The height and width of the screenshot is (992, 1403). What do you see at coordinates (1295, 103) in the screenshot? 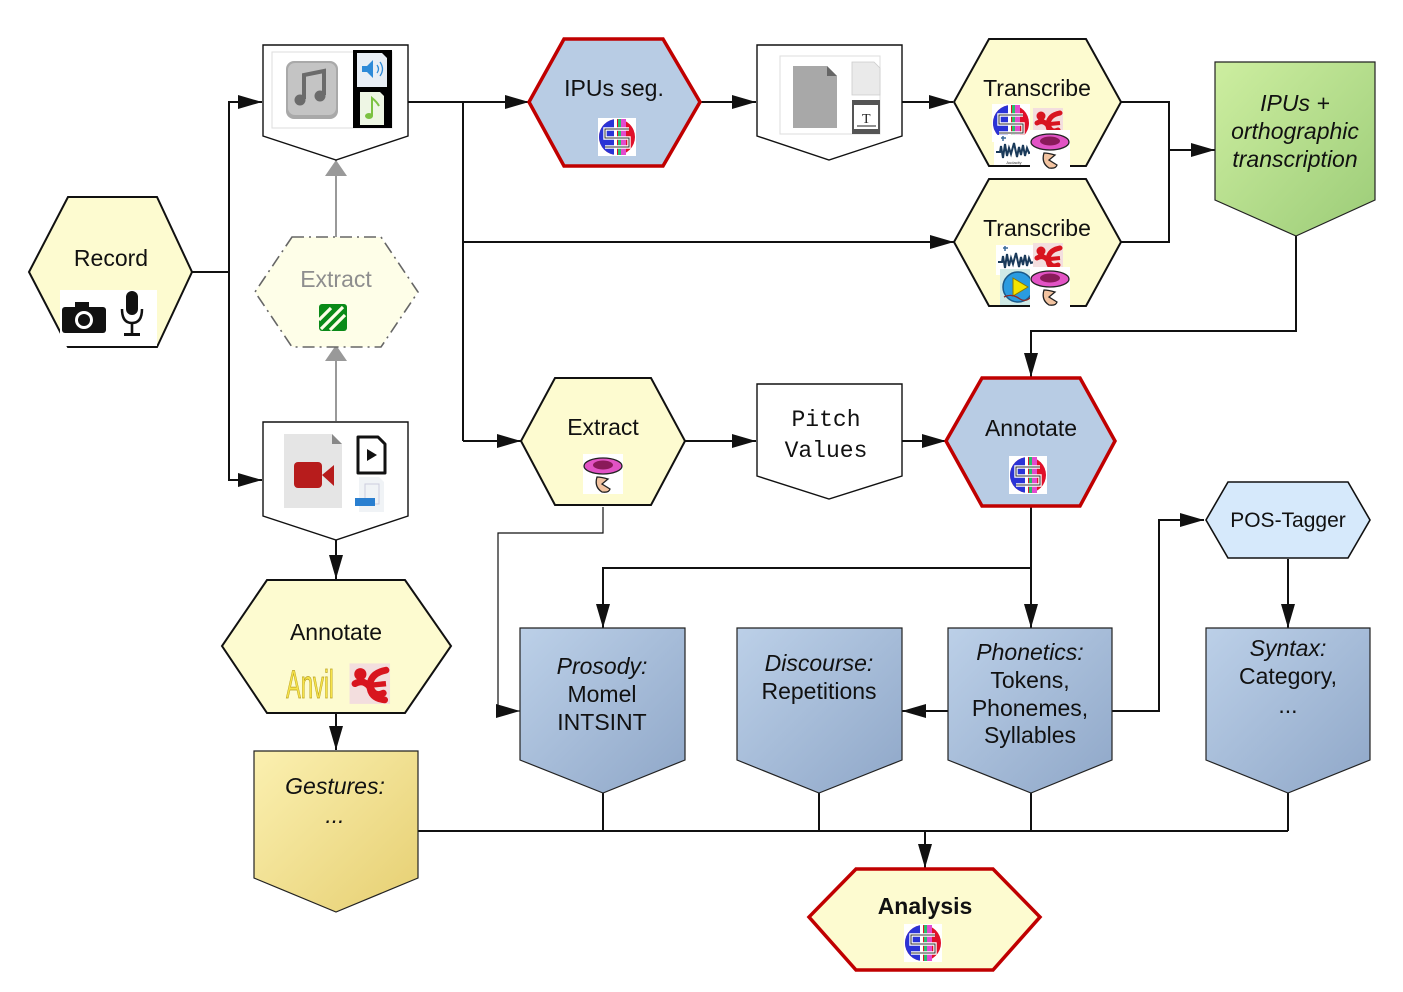
I see `ipus-ortho-line1: IPUs +` at bounding box center [1295, 103].